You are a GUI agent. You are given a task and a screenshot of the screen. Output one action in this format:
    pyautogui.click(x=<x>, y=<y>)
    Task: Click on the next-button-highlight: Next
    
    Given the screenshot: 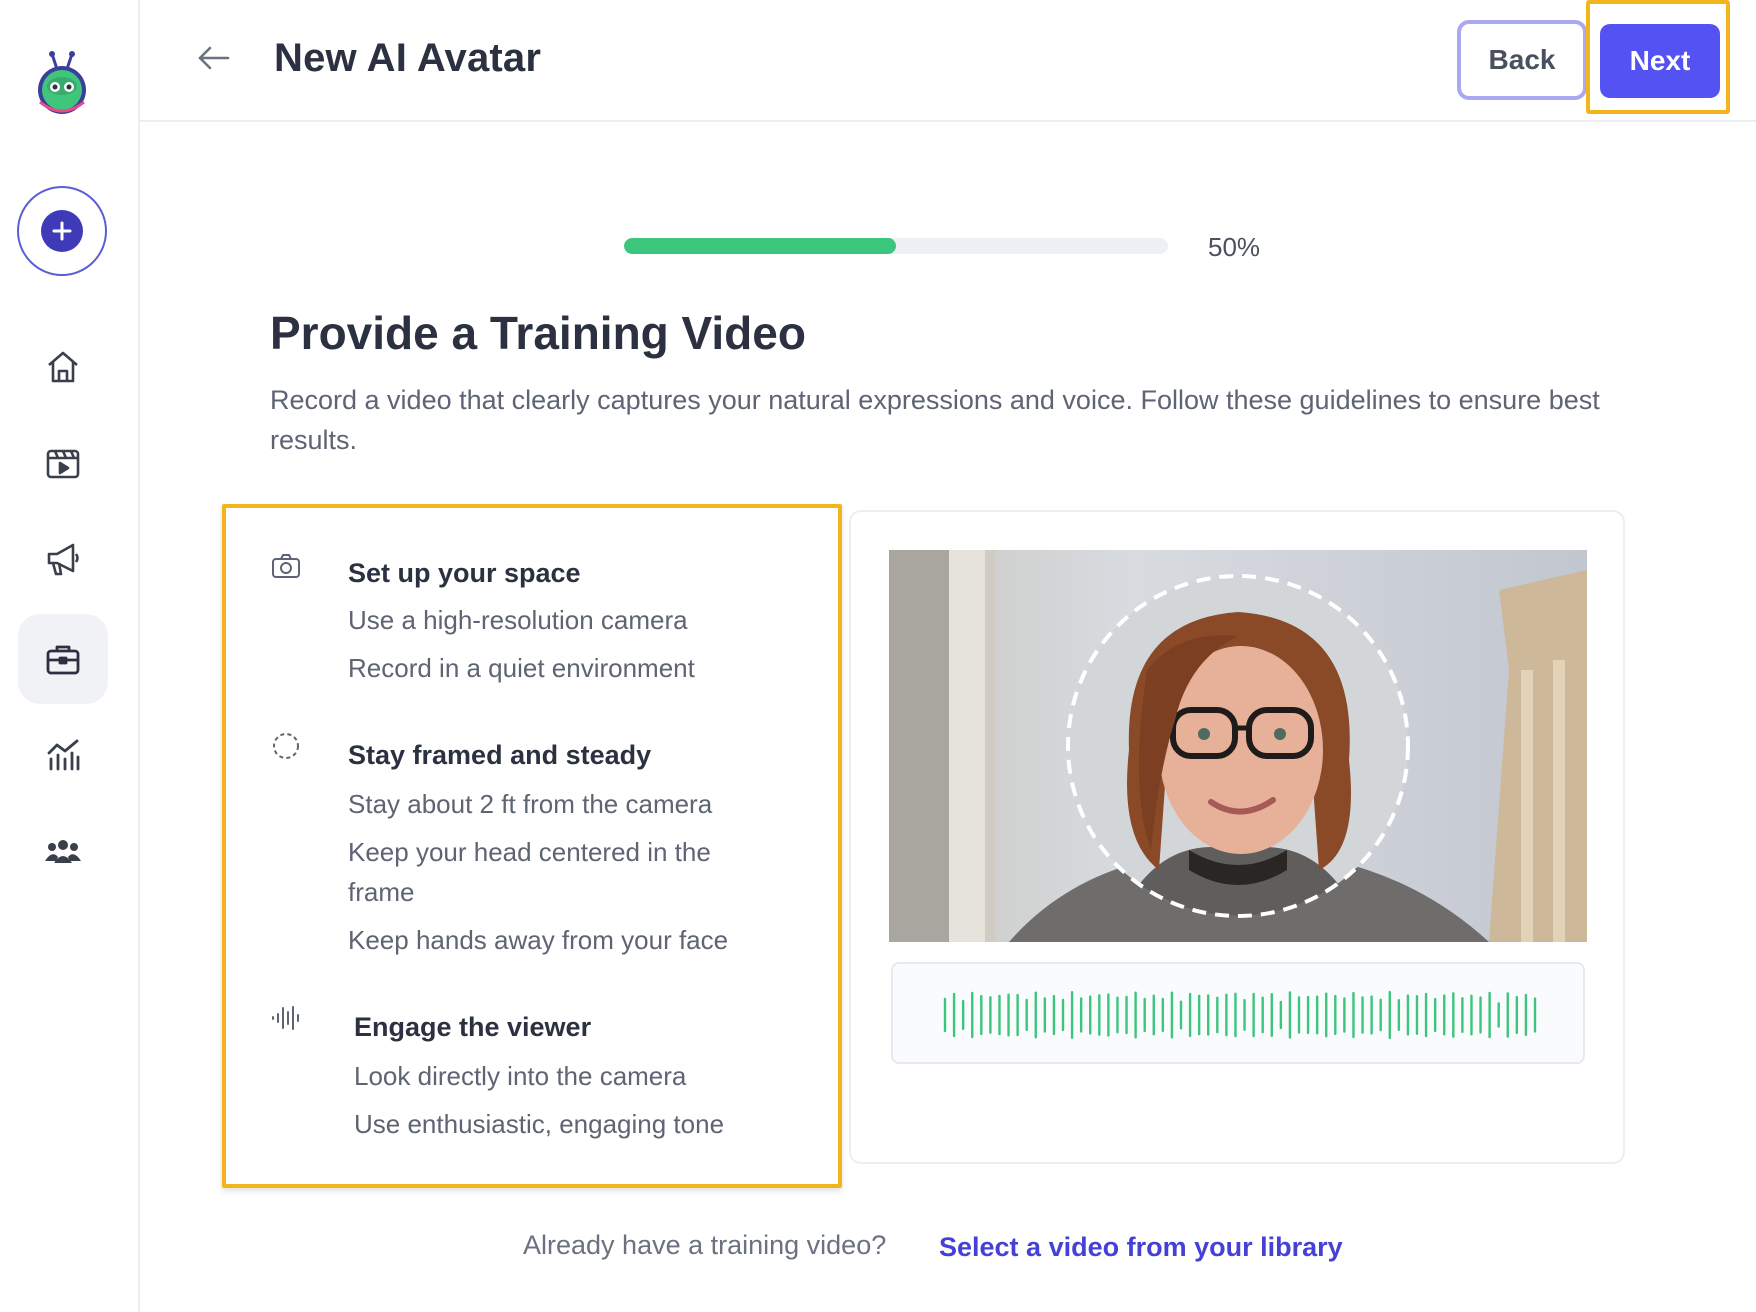 What is the action you would take?
    pyautogui.click(x=1658, y=57)
    